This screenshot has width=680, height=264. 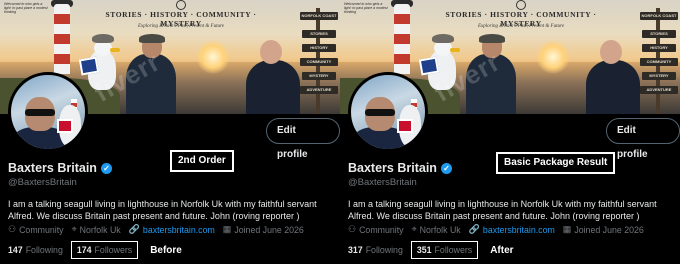 I want to click on following-stat: 317 Following, so click(x=375, y=250).